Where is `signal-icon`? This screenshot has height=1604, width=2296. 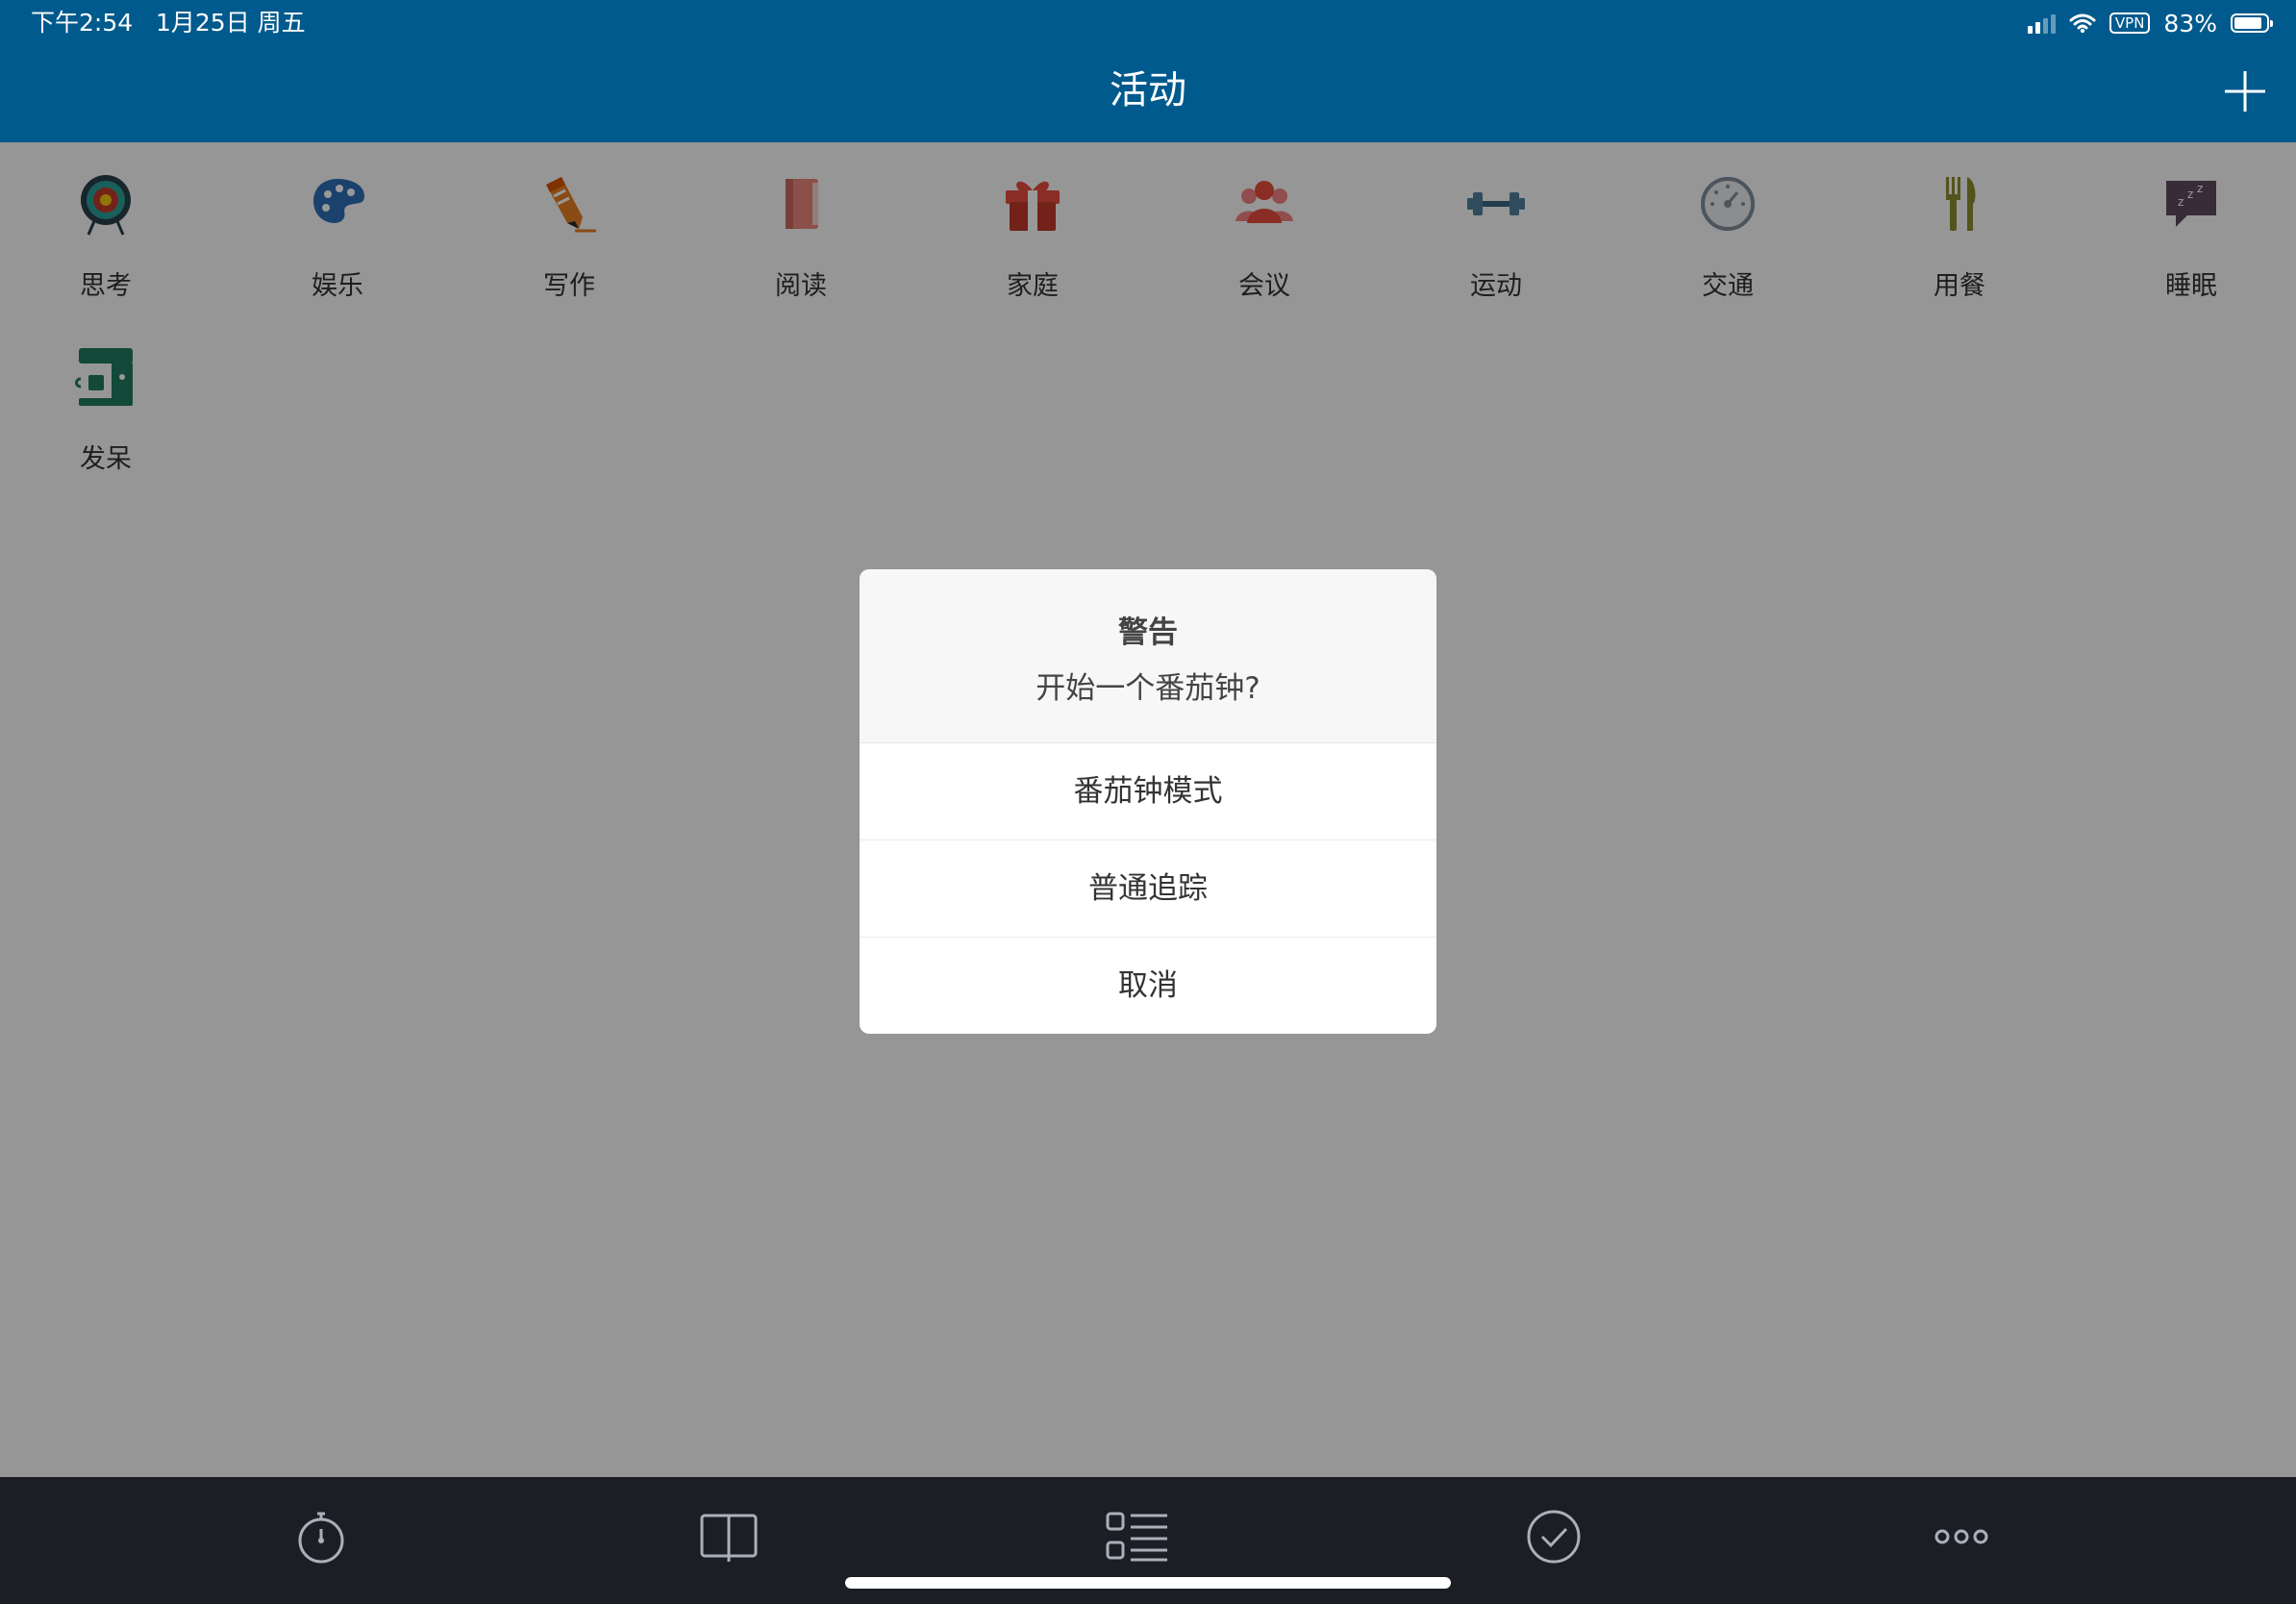
signal-icon is located at coordinates (2041, 23).